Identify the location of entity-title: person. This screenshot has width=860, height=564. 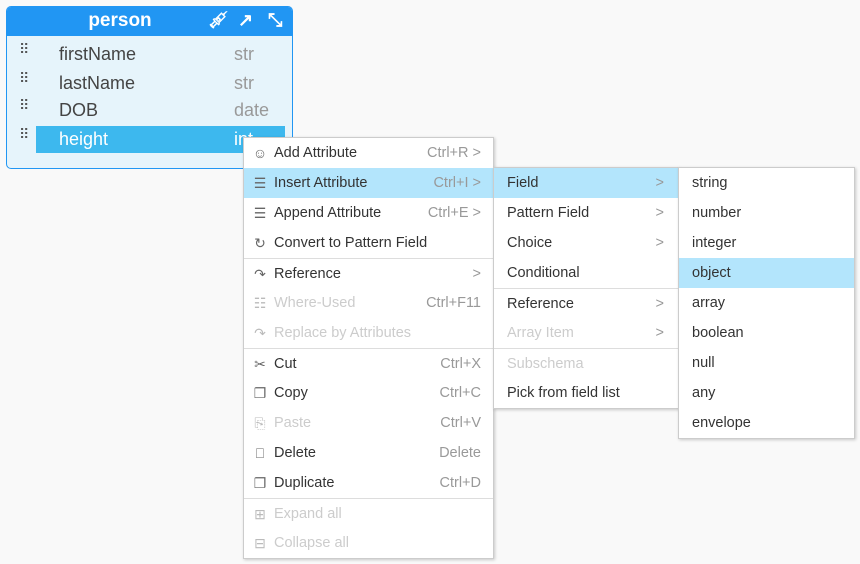
(120, 20).